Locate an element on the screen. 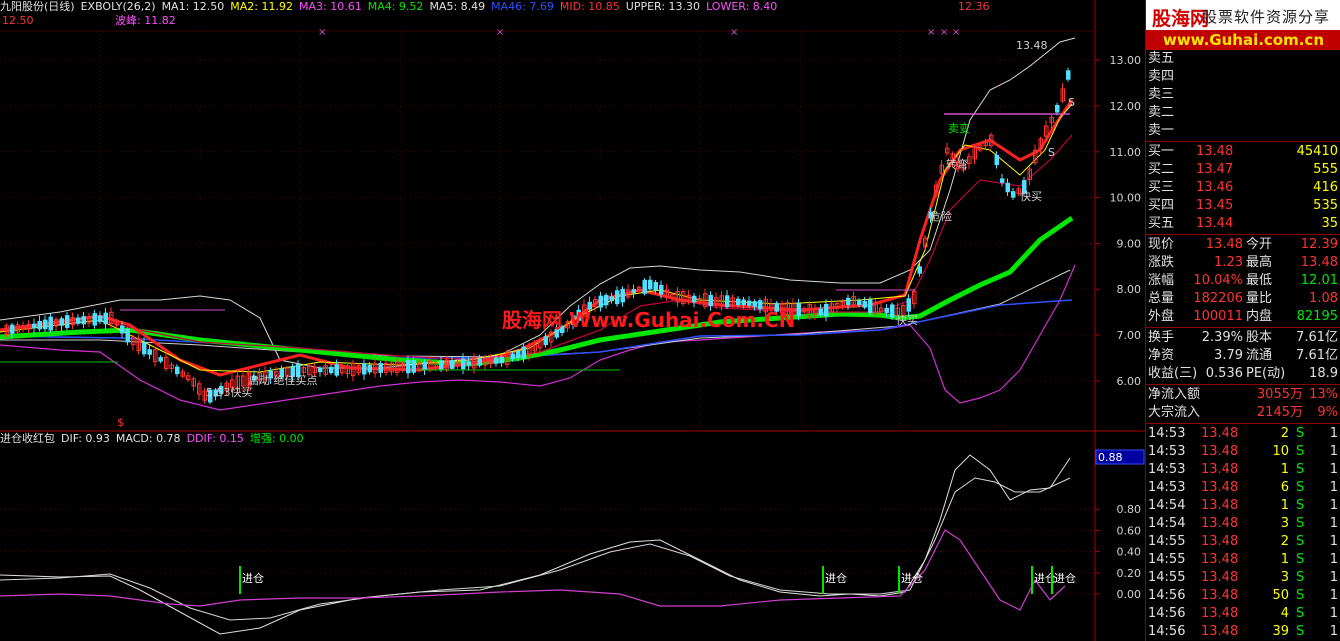  upper-value: UPPER: 13.30 is located at coordinates (663, 6).